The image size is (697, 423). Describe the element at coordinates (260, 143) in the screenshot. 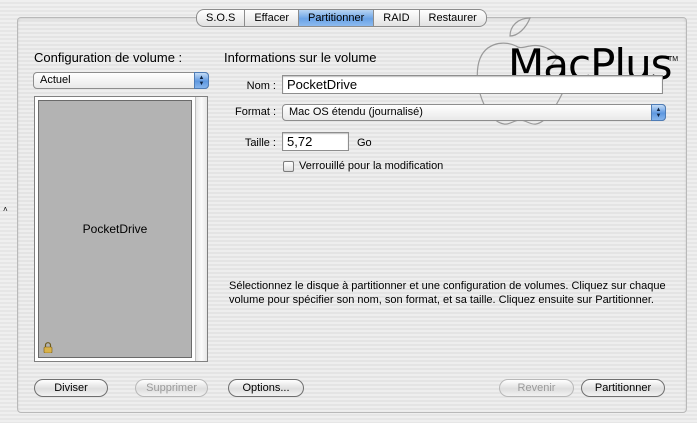

I see `size-label: Taille :` at that location.